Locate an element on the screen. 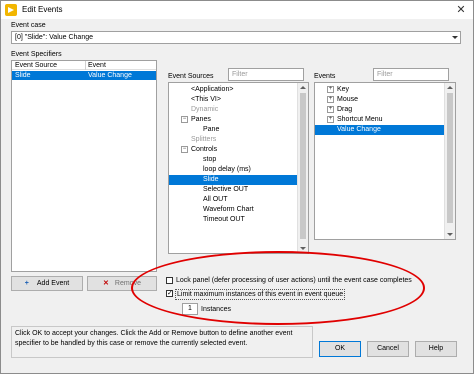  tree-item: Value Change is located at coordinates (379, 130).